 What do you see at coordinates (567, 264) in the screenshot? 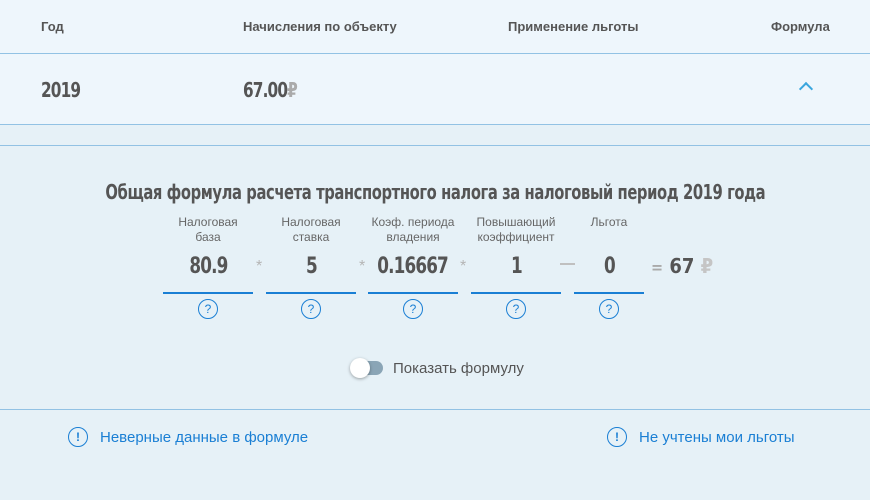
I see `operator-minus` at bounding box center [567, 264].